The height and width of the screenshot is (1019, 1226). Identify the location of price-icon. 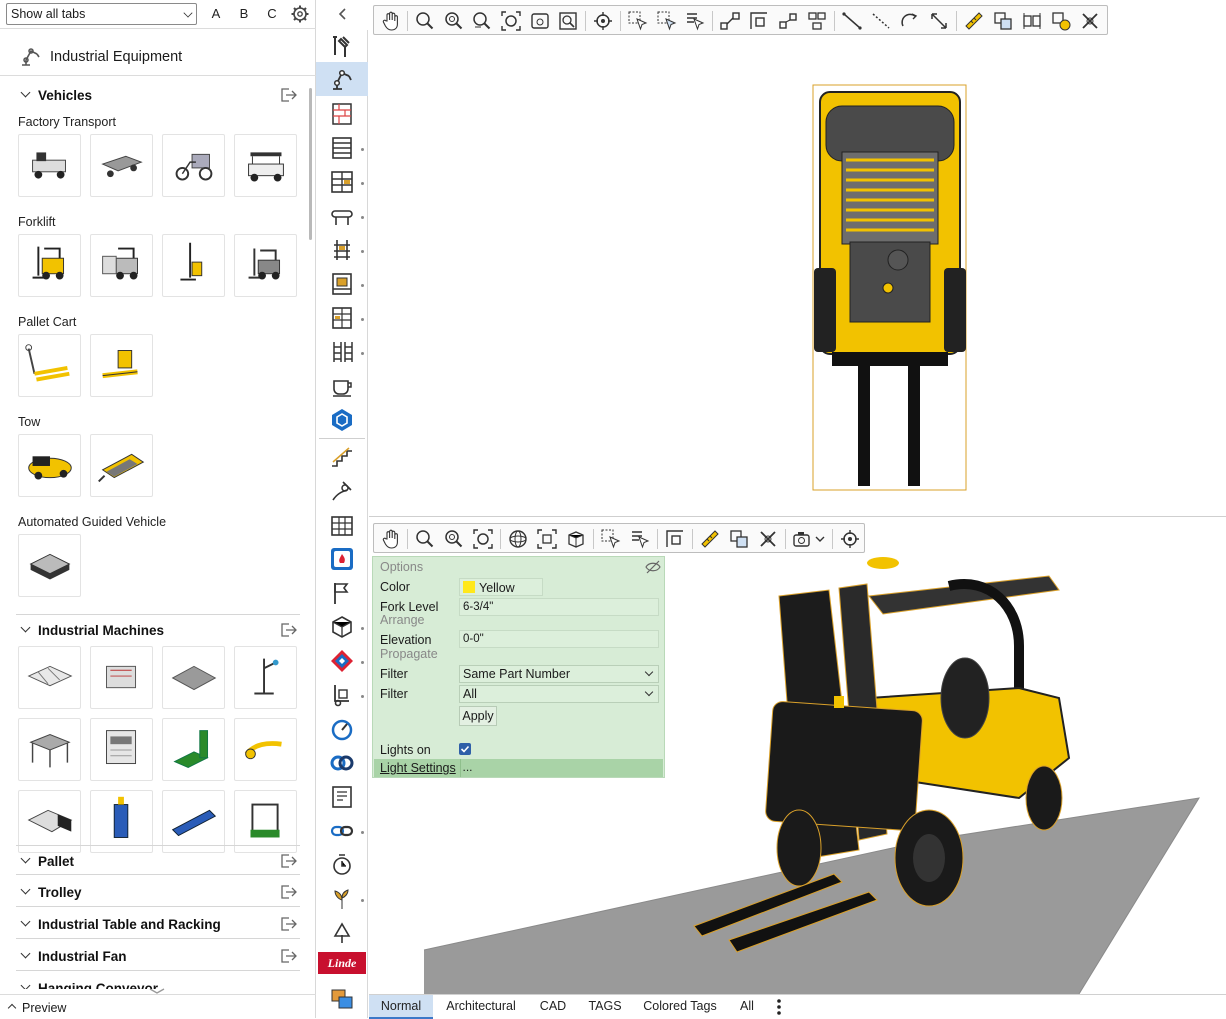
(1061, 21).